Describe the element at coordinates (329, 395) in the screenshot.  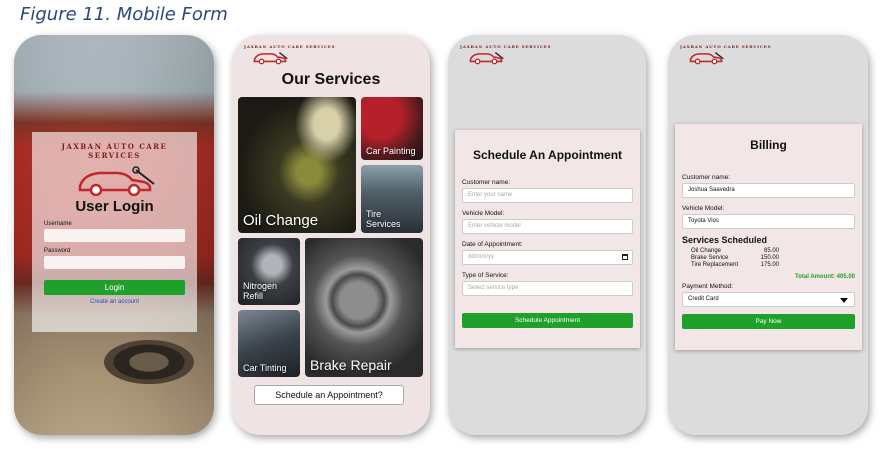
I see `schedule-appointment-button: Schedule an Appointment?` at that location.